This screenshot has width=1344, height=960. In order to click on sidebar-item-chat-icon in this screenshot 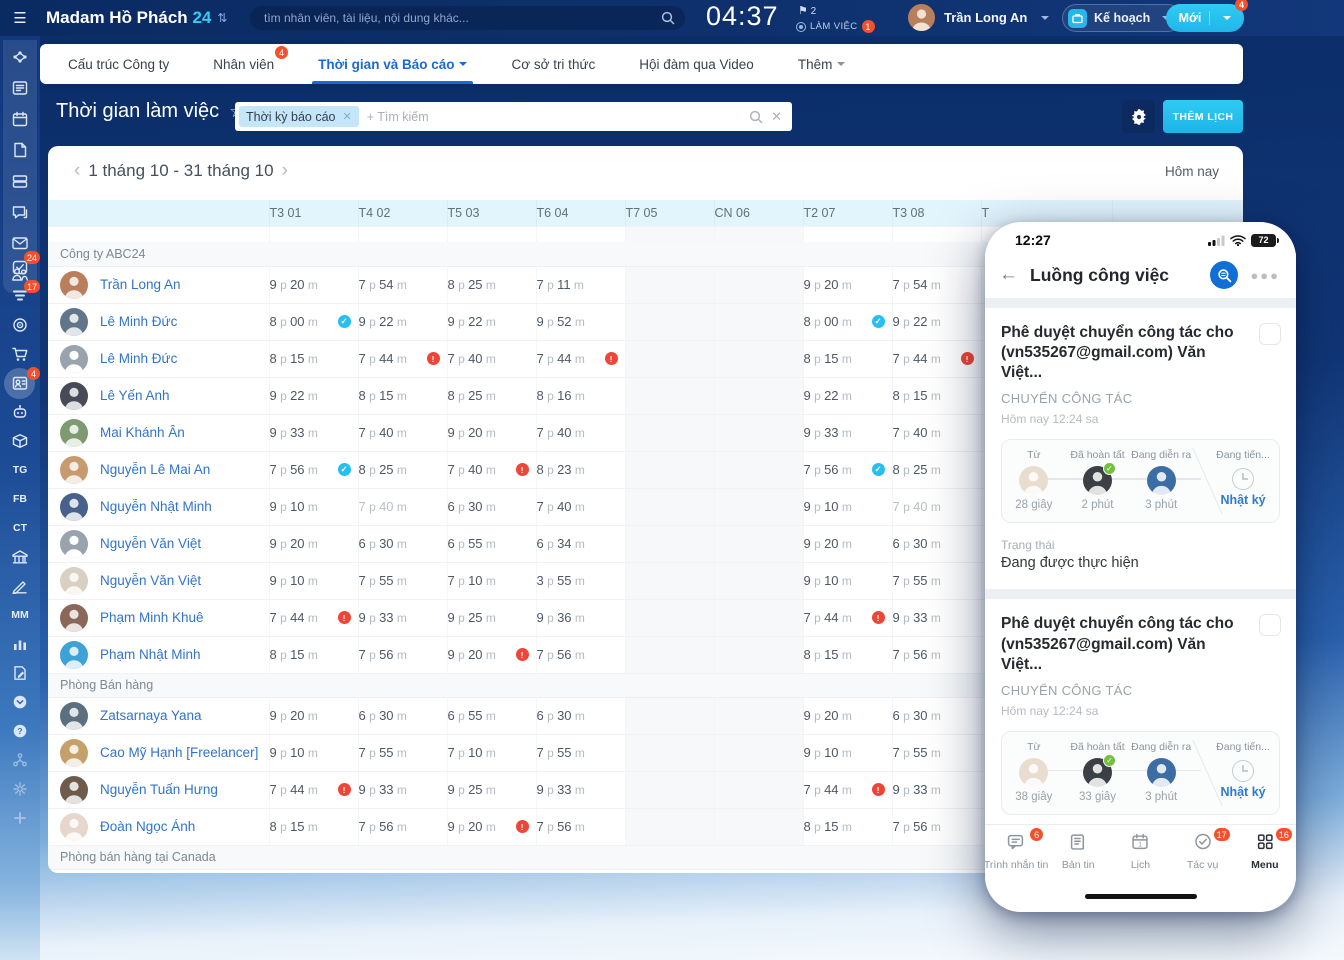, I will do `click(20, 212)`.